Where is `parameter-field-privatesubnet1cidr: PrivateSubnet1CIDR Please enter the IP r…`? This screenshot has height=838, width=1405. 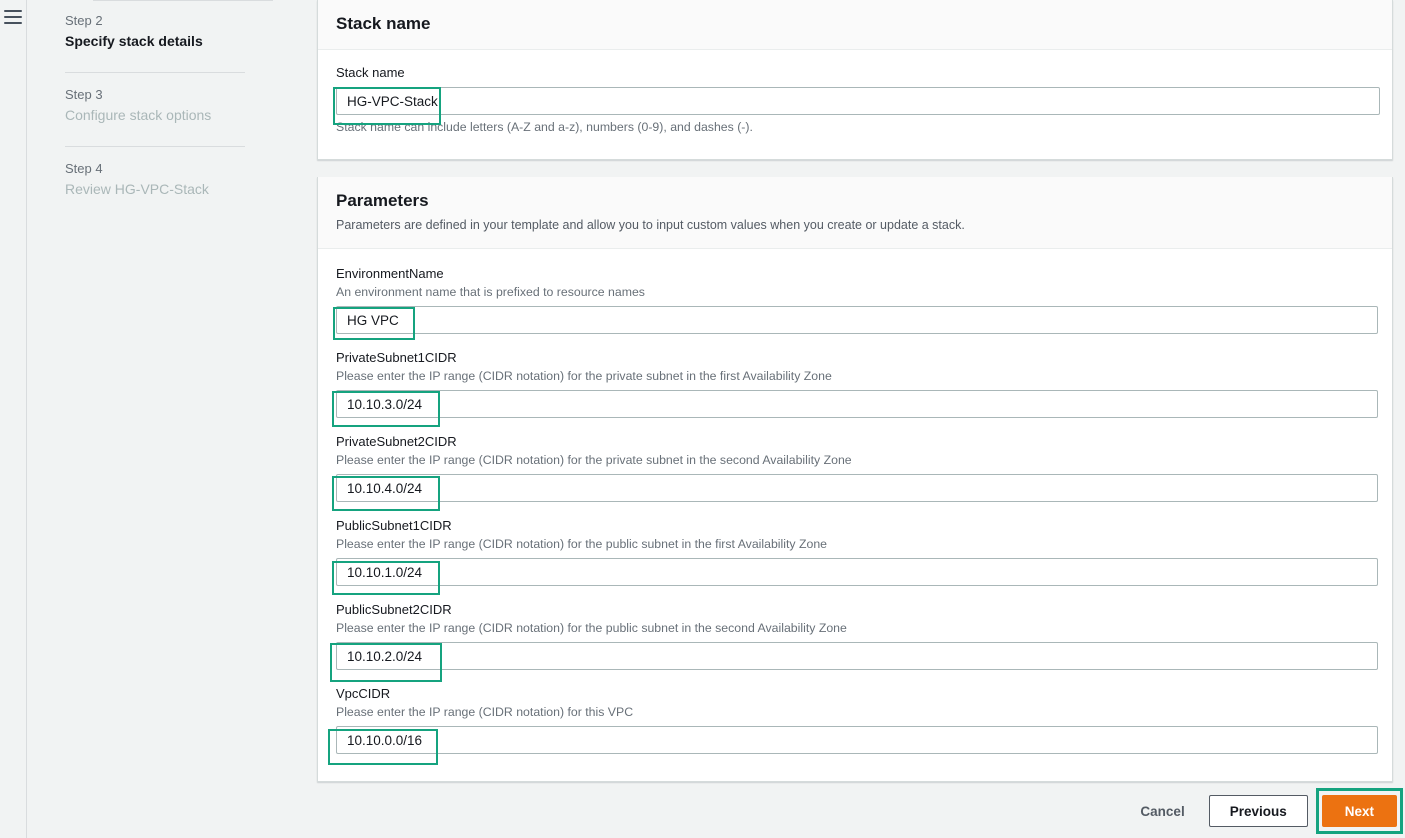 parameter-field-privatesubnet1cidr: PrivateSubnet1CIDR Please enter the IP r… is located at coordinates (857, 383).